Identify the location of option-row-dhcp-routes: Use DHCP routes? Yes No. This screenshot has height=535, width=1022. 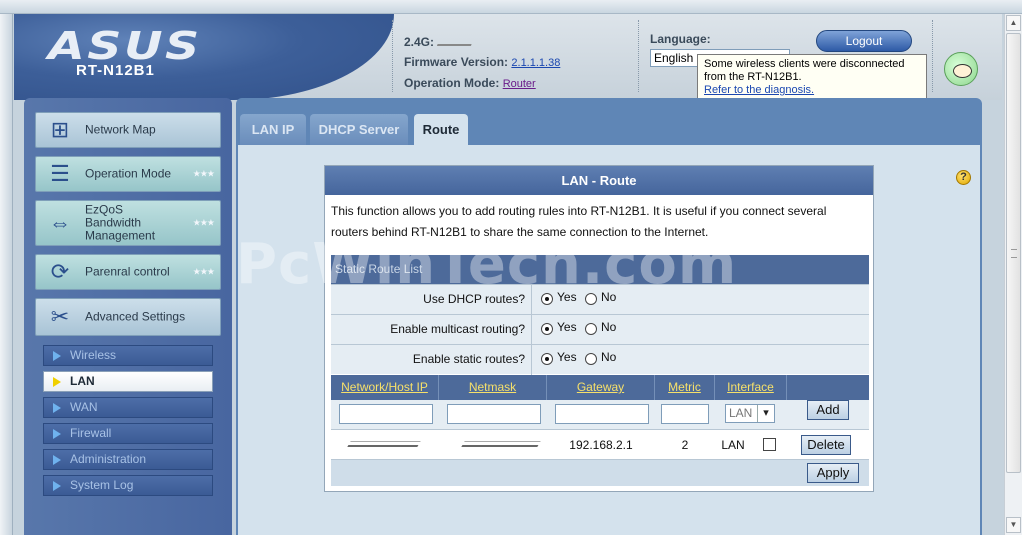
(600, 299).